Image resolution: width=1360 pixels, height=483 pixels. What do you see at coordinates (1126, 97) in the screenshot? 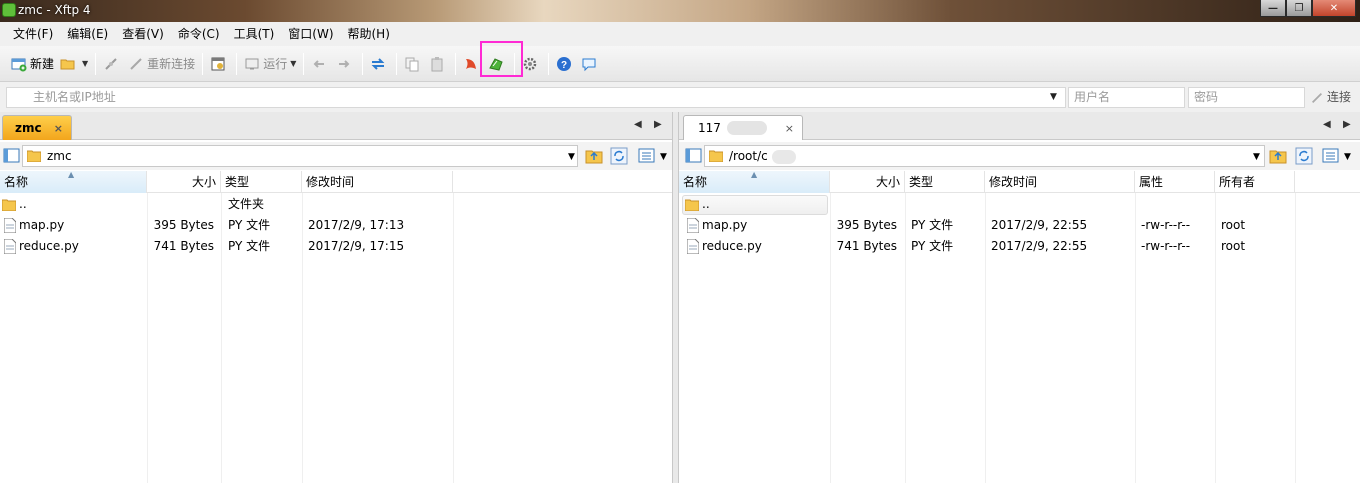
I see `username-field: 用户名` at bounding box center [1126, 97].